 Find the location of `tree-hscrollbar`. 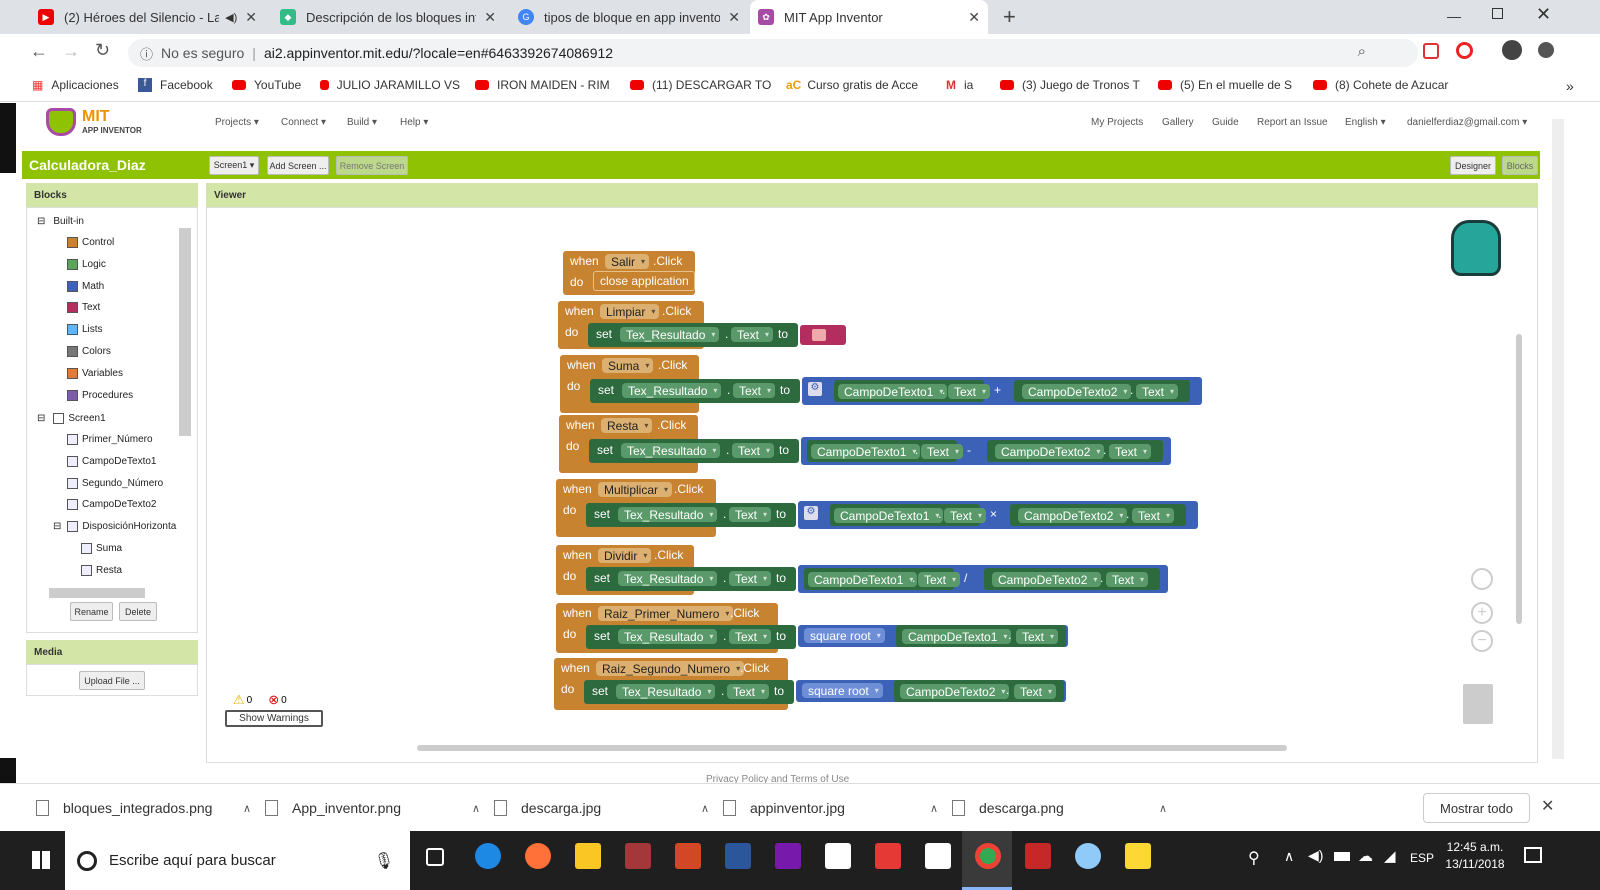

tree-hscrollbar is located at coordinates (97, 593).